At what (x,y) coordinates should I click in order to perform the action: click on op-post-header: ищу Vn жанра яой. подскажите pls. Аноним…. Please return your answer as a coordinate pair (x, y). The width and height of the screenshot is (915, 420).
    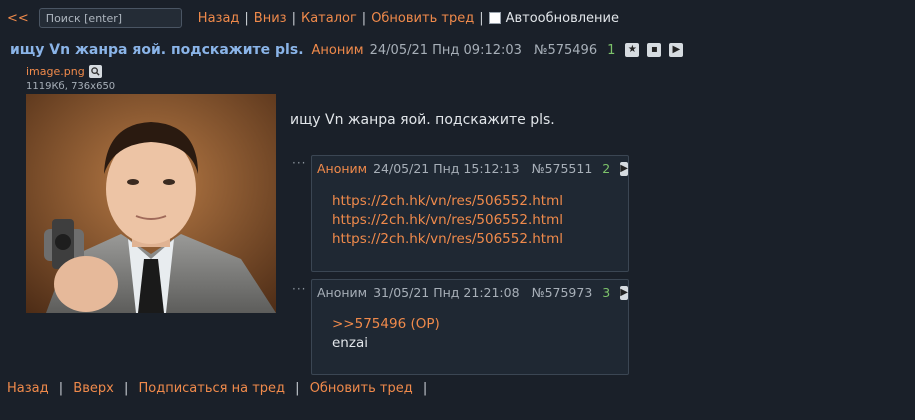
    Looking at the image, I should click on (350, 50).